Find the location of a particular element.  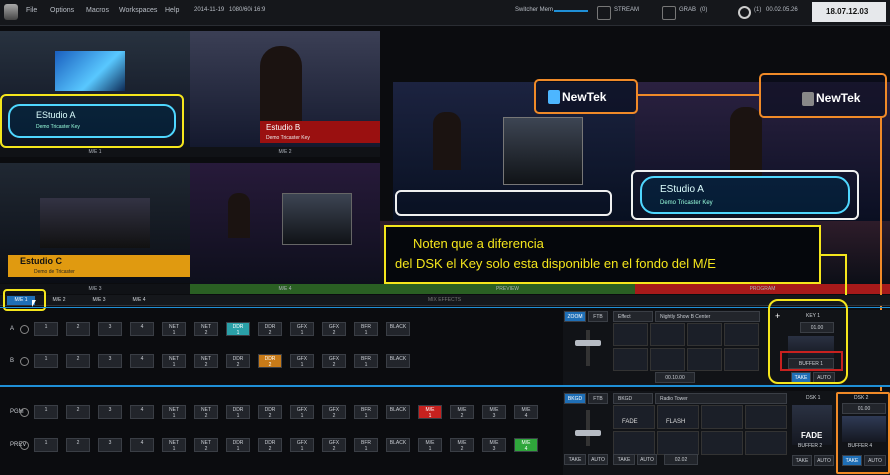

tab-me3: M/E 3 is located at coordinates (99, 300).